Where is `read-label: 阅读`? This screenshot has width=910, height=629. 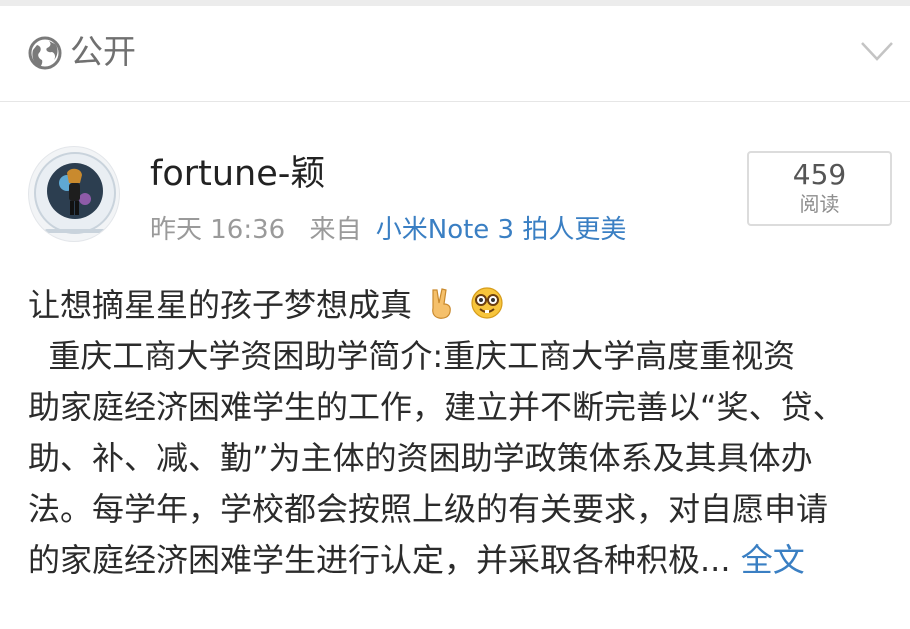 read-label: 阅读 is located at coordinates (819, 204).